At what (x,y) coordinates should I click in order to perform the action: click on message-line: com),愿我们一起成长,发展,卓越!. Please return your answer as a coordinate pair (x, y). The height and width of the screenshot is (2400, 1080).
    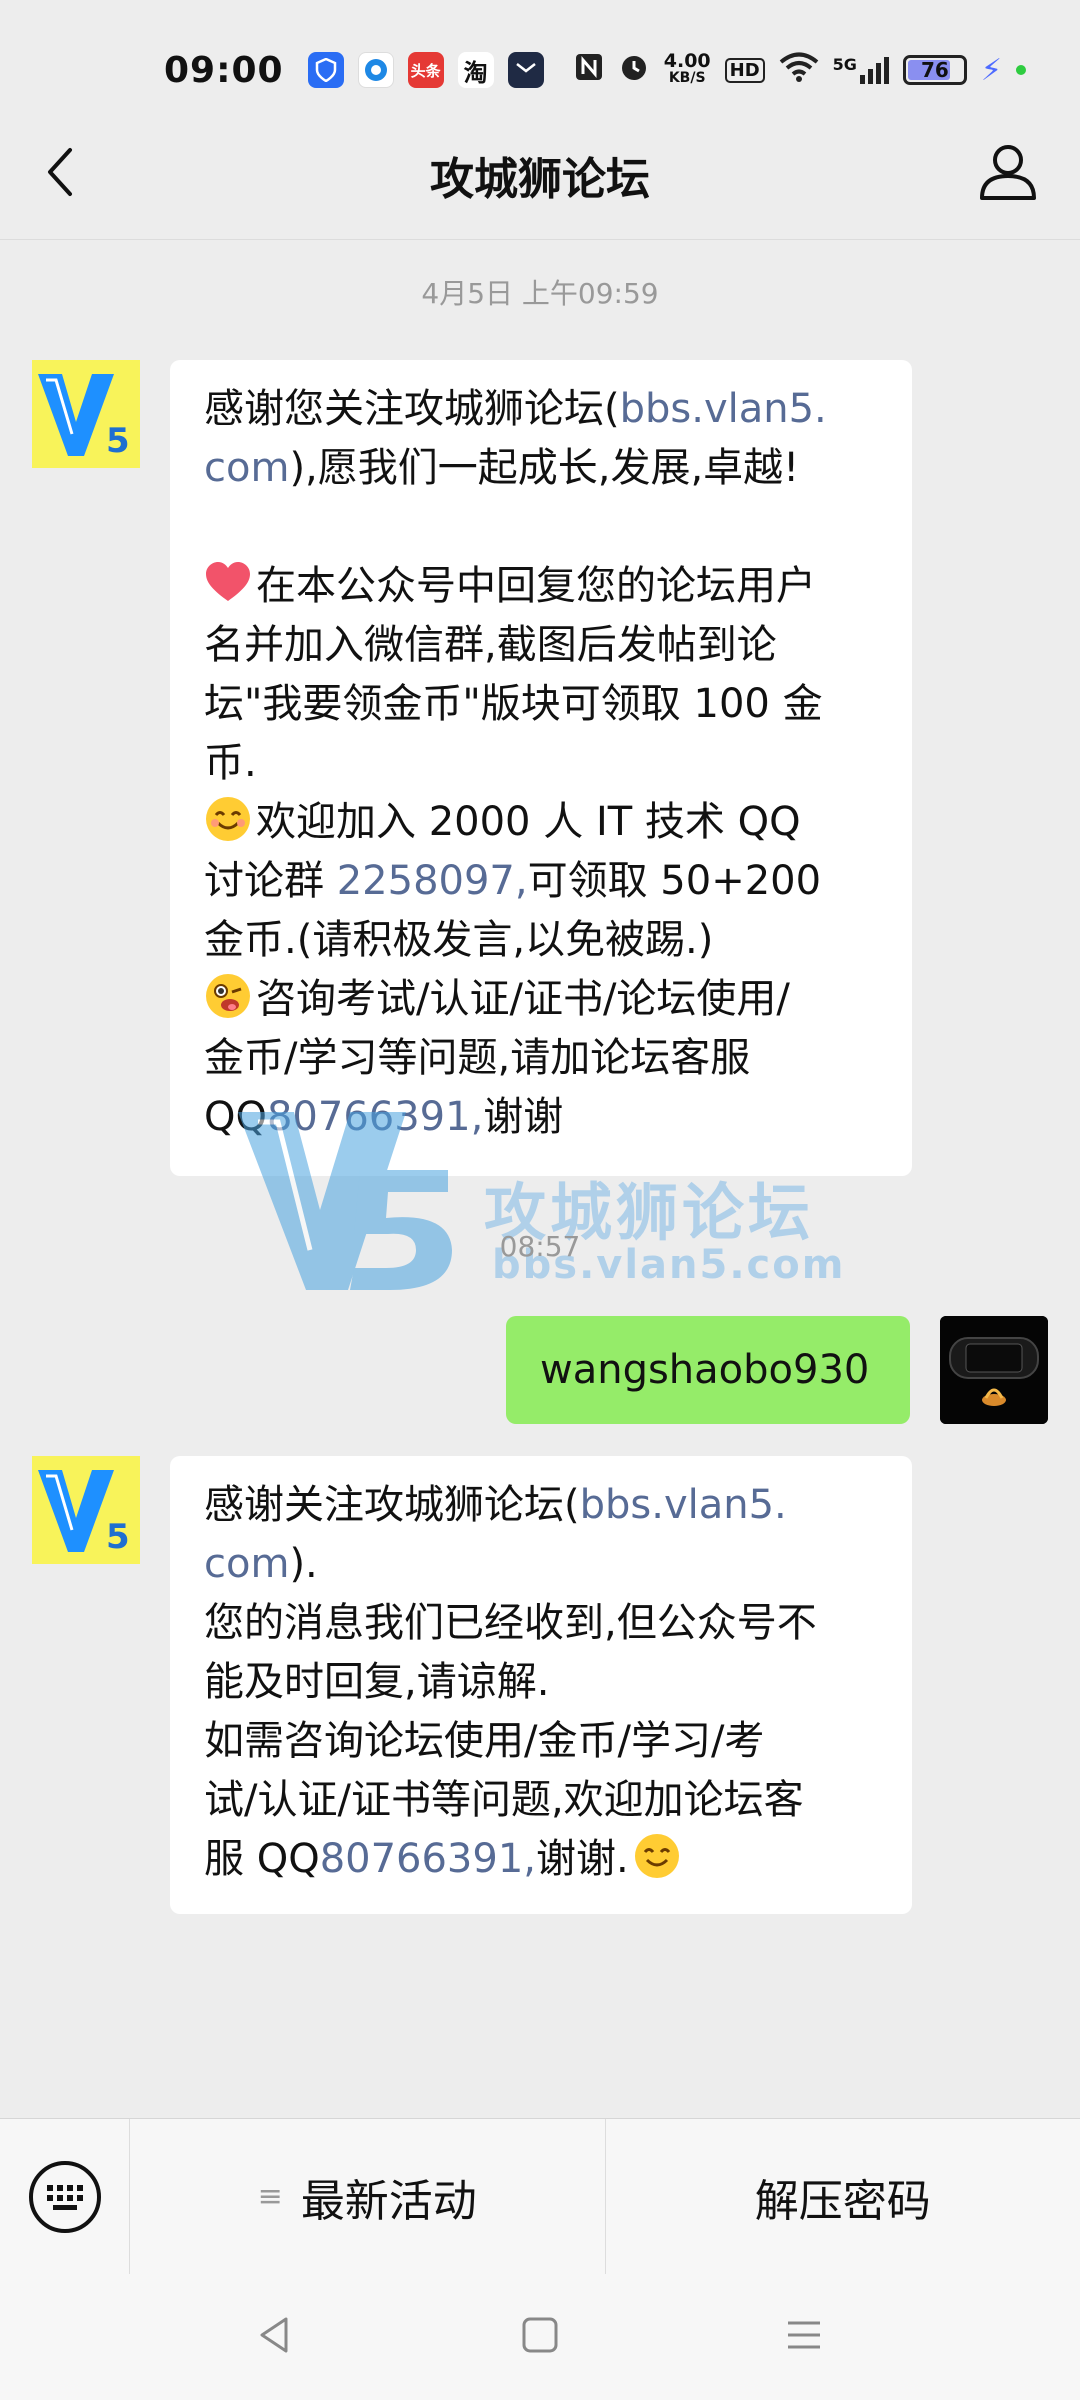
    Looking at the image, I should click on (541, 468).